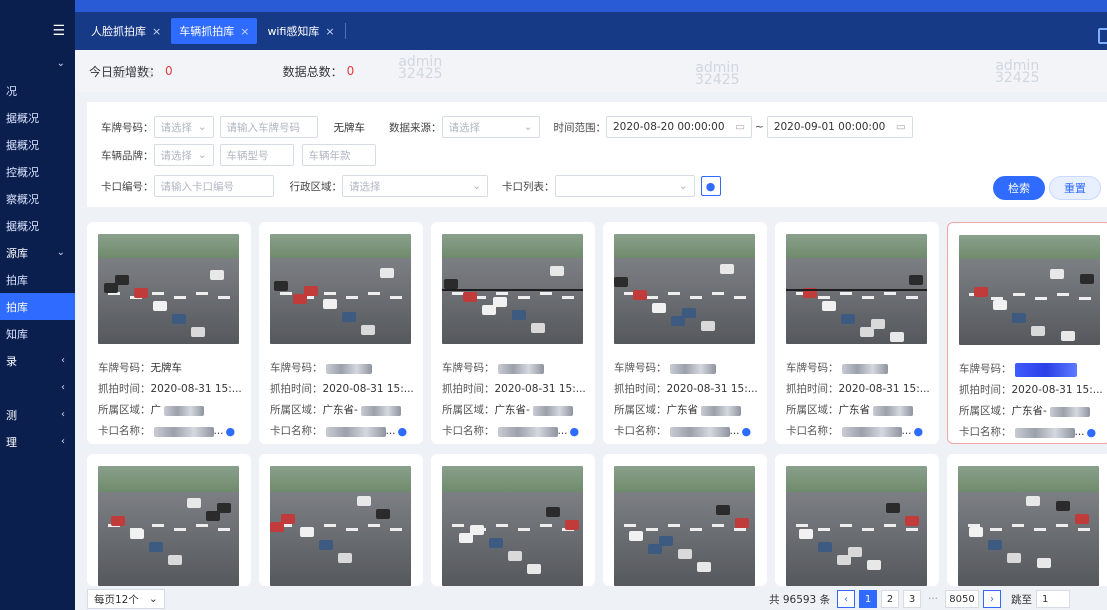 This screenshot has width=1107, height=610. What do you see at coordinates (415, 186) in the screenshot?
I see `region-select: 请选择 ⌄` at bounding box center [415, 186].